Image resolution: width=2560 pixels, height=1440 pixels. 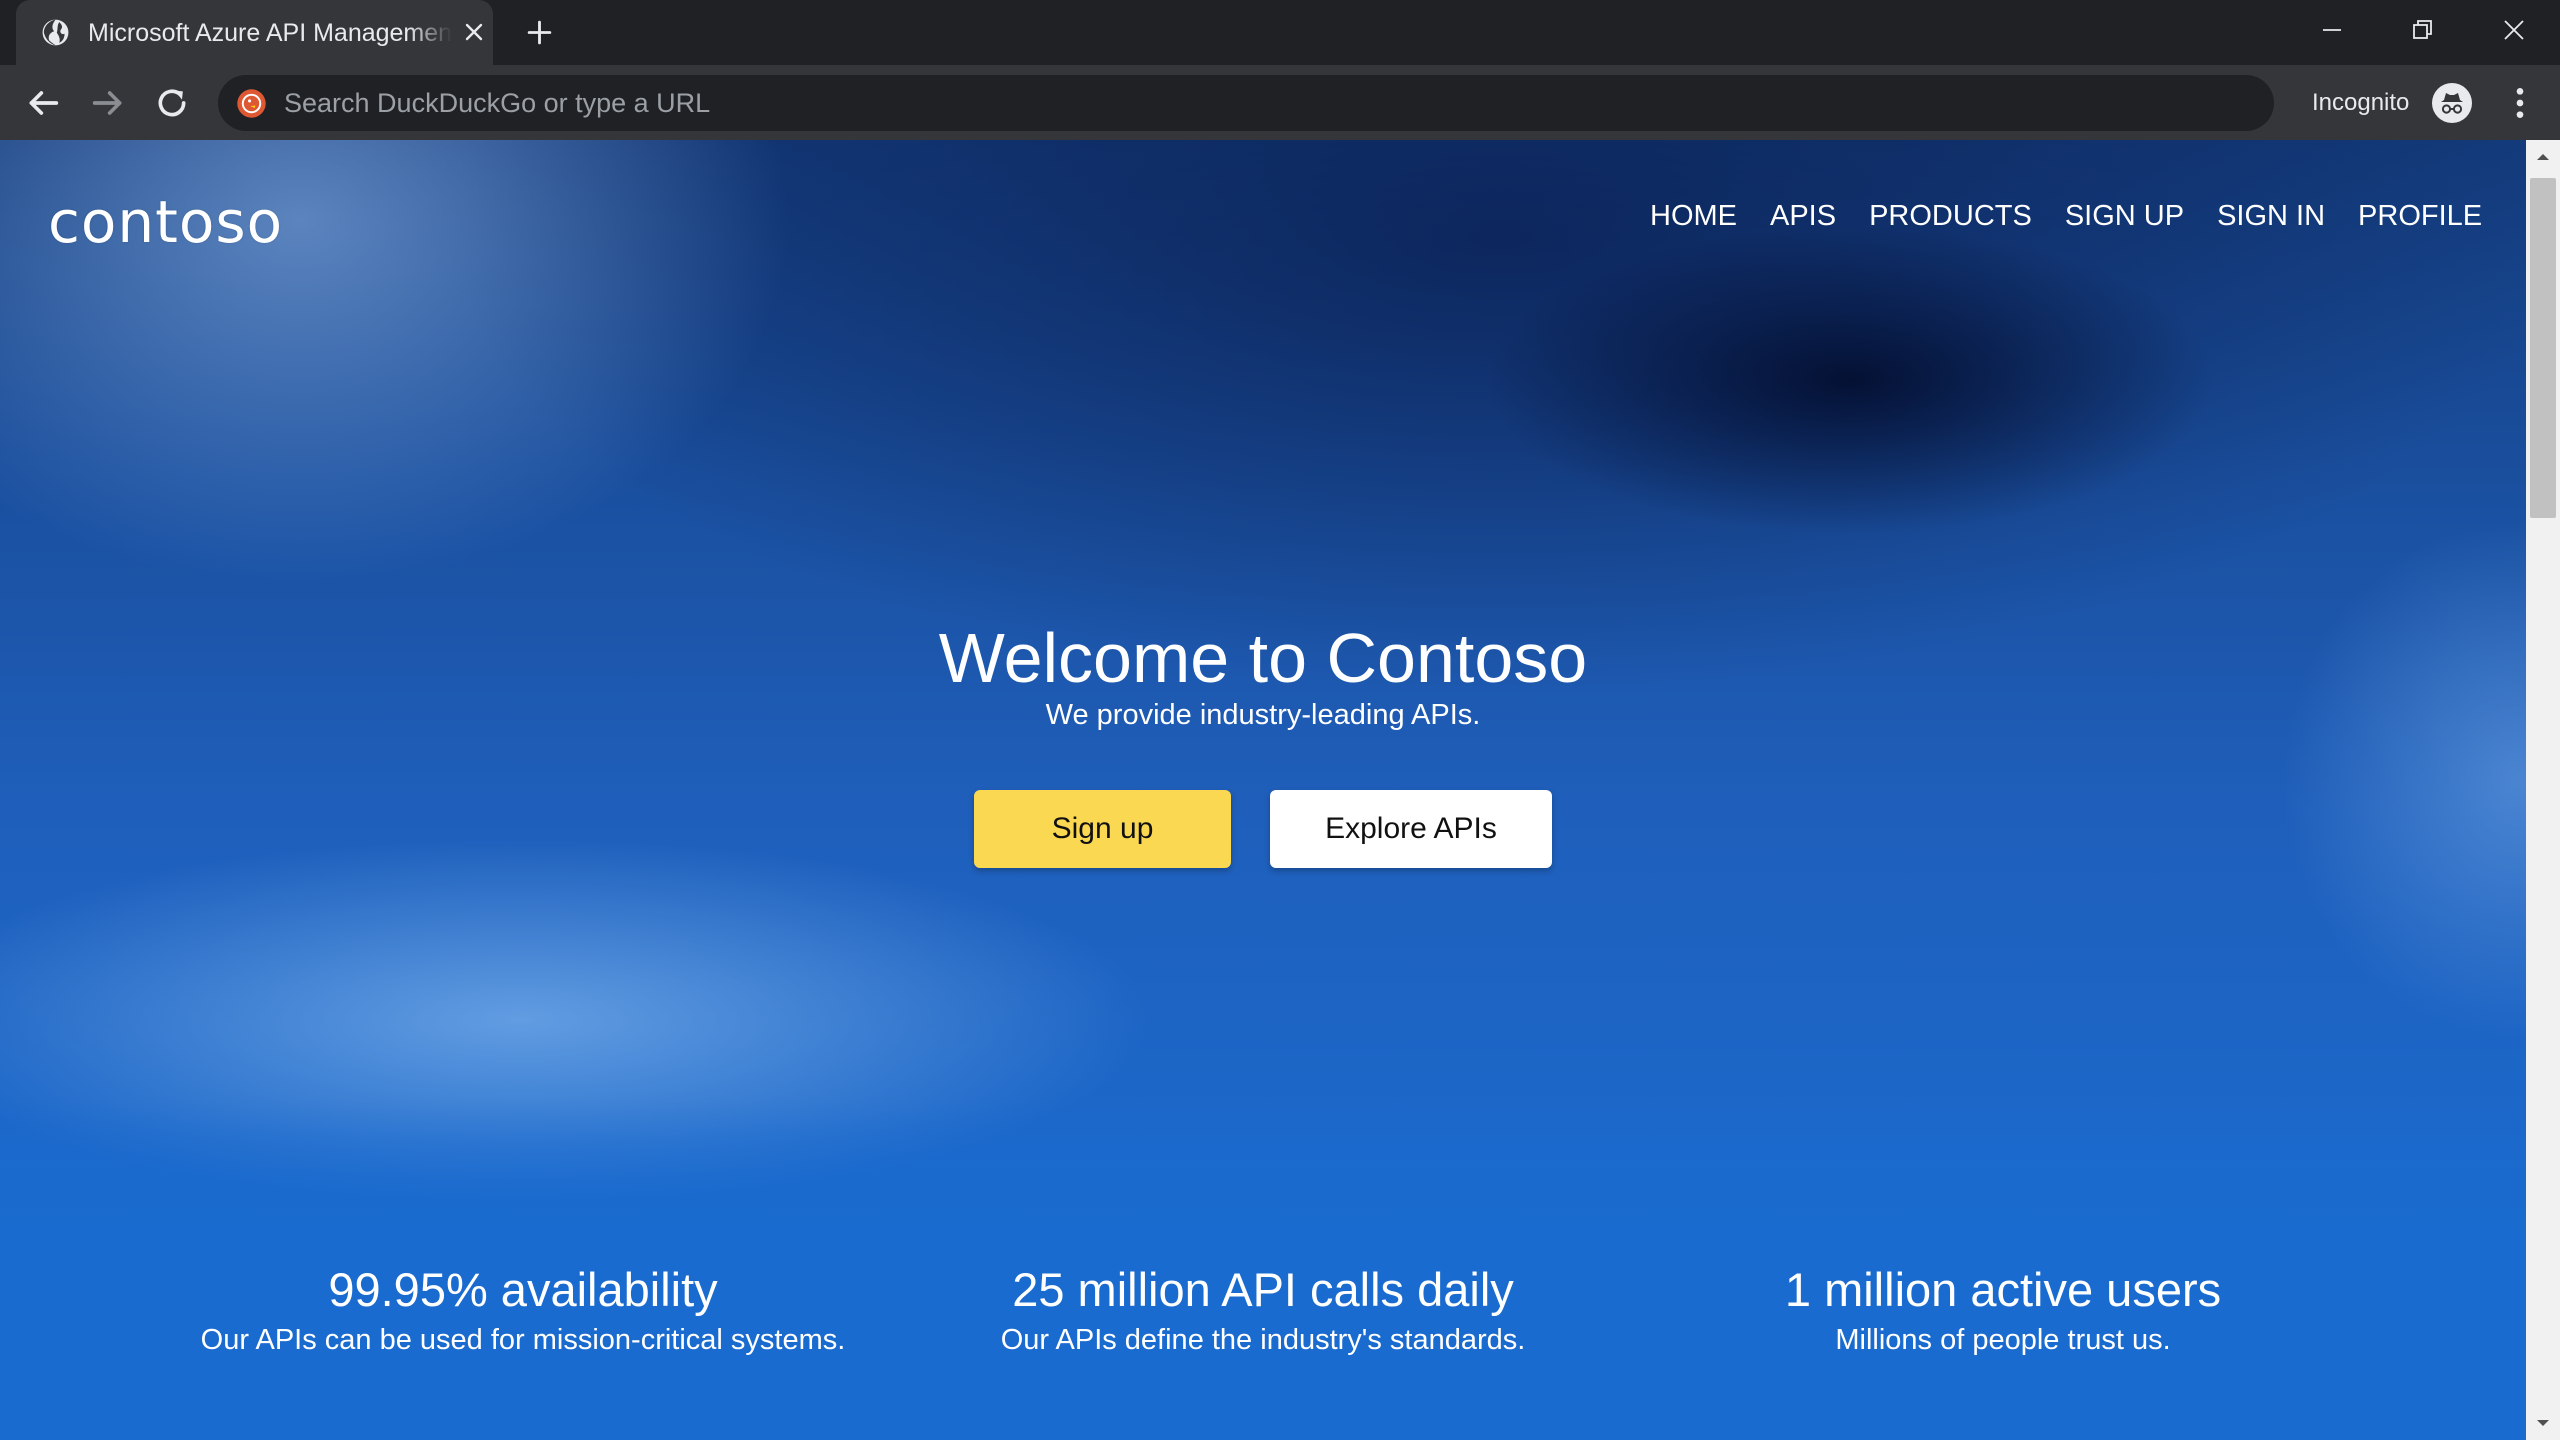 What do you see at coordinates (2003, 1340) in the screenshot?
I see `stat-description: Millions of people trust us.` at bounding box center [2003, 1340].